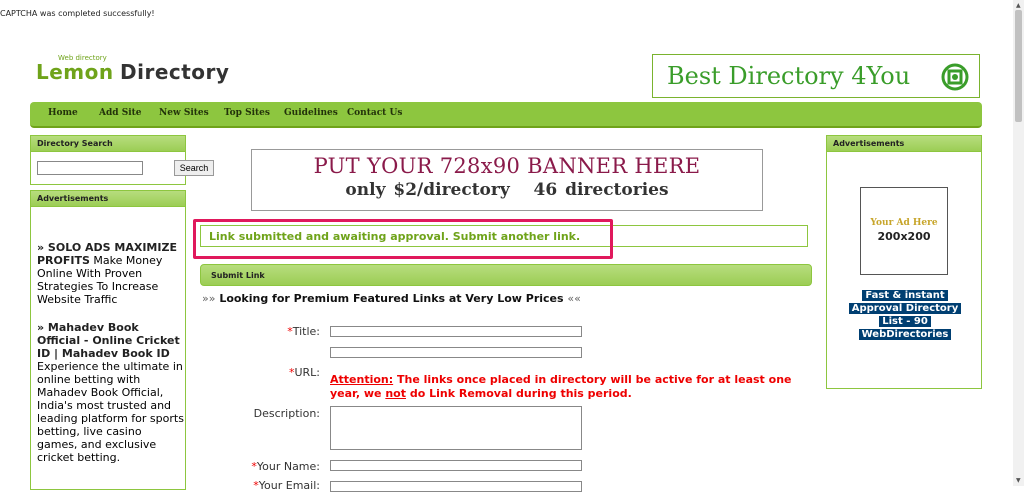 The image size is (1024, 492). What do you see at coordinates (1018, 5) in the screenshot?
I see `scroll-up-icon: ▲` at bounding box center [1018, 5].